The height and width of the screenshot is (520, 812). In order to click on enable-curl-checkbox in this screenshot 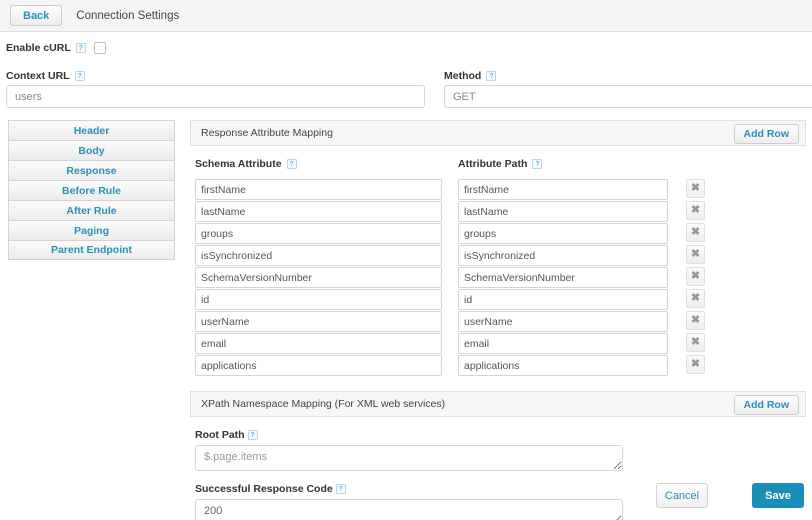, I will do `click(99, 48)`.